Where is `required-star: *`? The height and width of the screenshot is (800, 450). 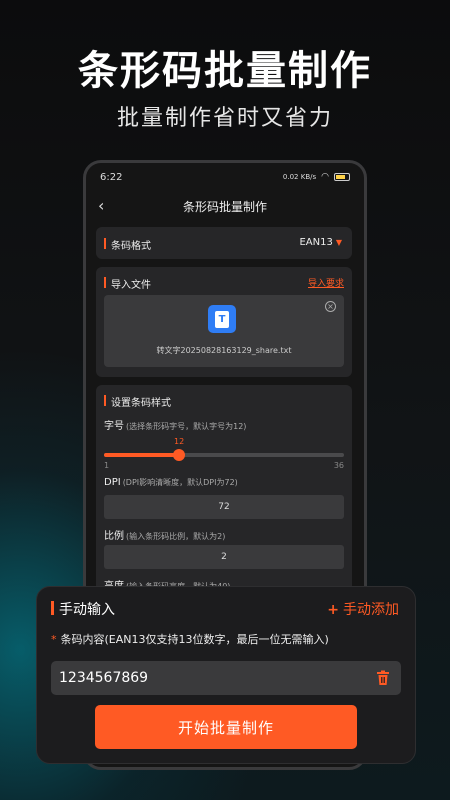
required-star: * is located at coordinates (54, 639).